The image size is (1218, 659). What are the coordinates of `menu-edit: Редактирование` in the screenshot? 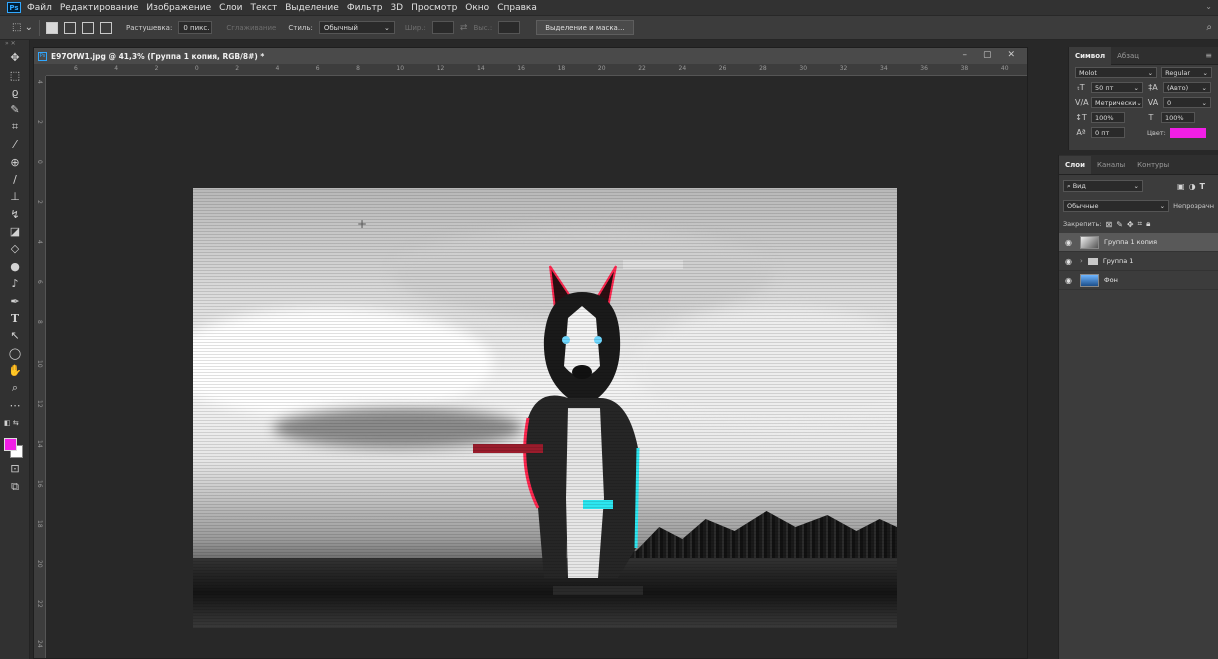 It's located at (99, 8).